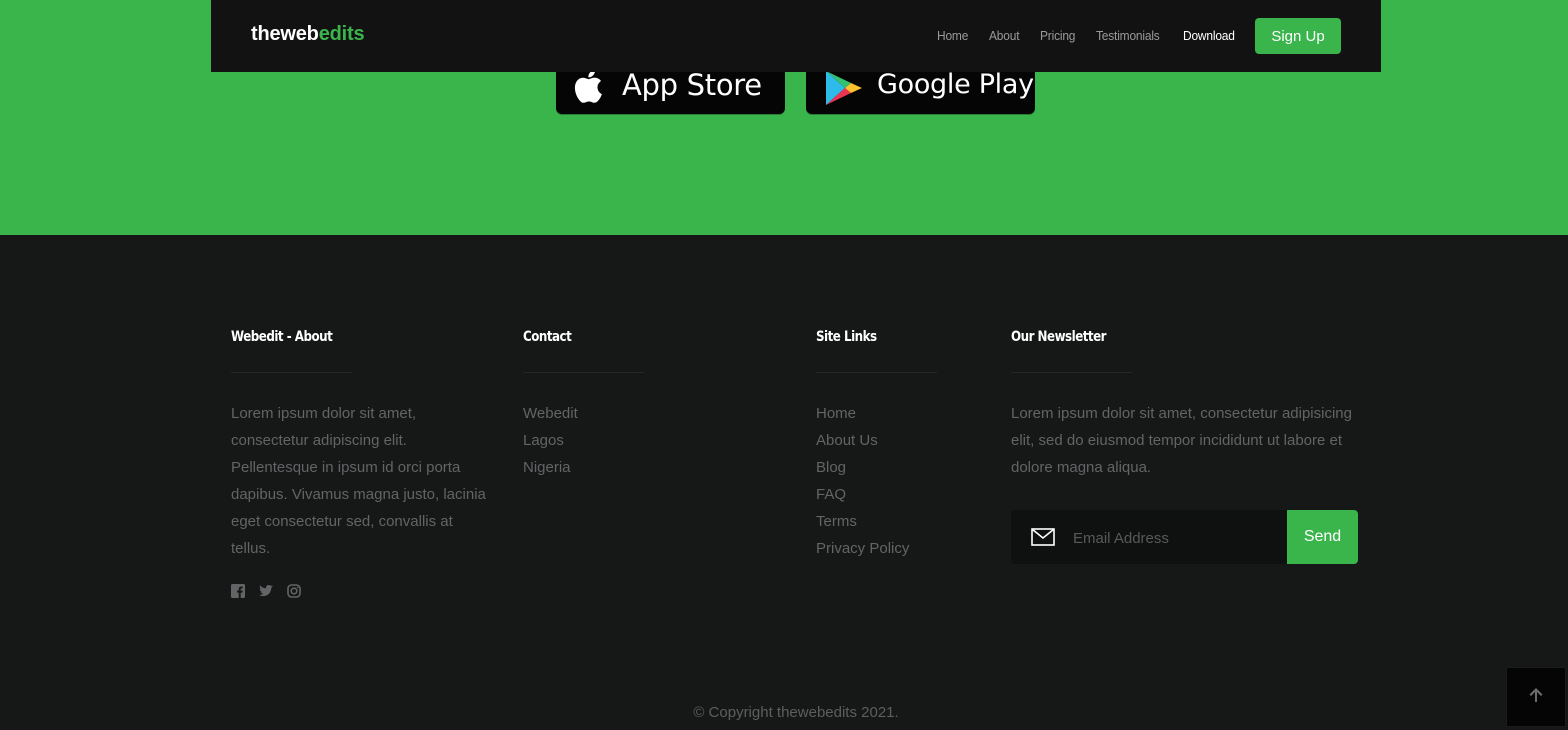  I want to click on email-field, so click(1180, 538).